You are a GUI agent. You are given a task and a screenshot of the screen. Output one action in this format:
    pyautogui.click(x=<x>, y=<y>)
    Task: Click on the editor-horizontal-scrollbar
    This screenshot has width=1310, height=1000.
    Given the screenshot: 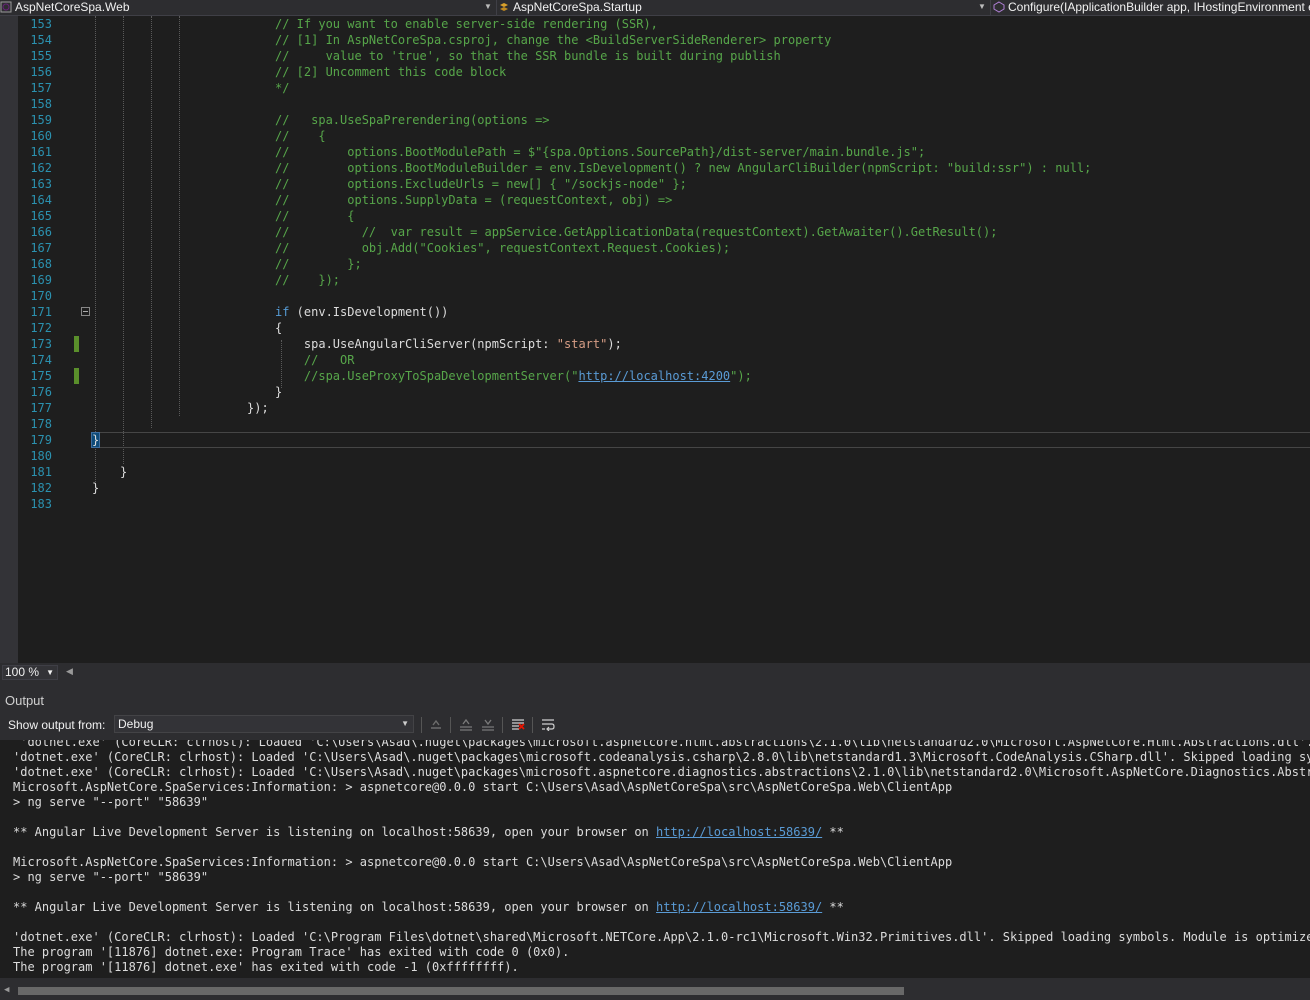 What is the action you would take?
    pyautogui.click(x=689, y=672)
    